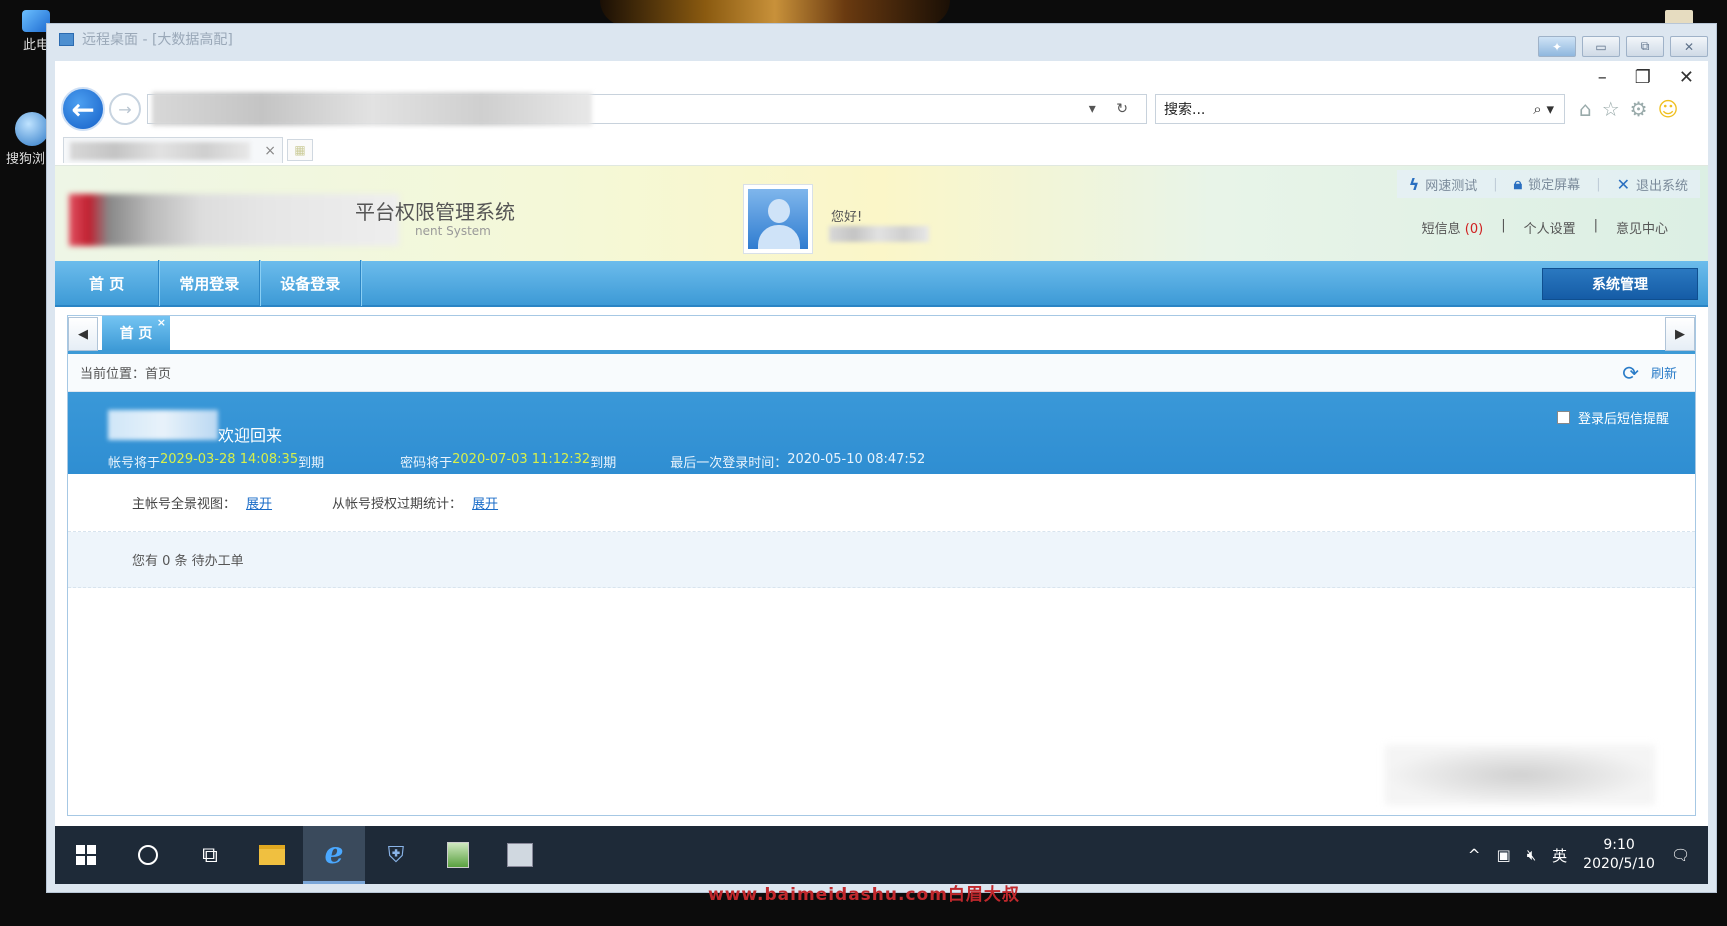  I want to click on close-button: ✕, so click(1689, 46).